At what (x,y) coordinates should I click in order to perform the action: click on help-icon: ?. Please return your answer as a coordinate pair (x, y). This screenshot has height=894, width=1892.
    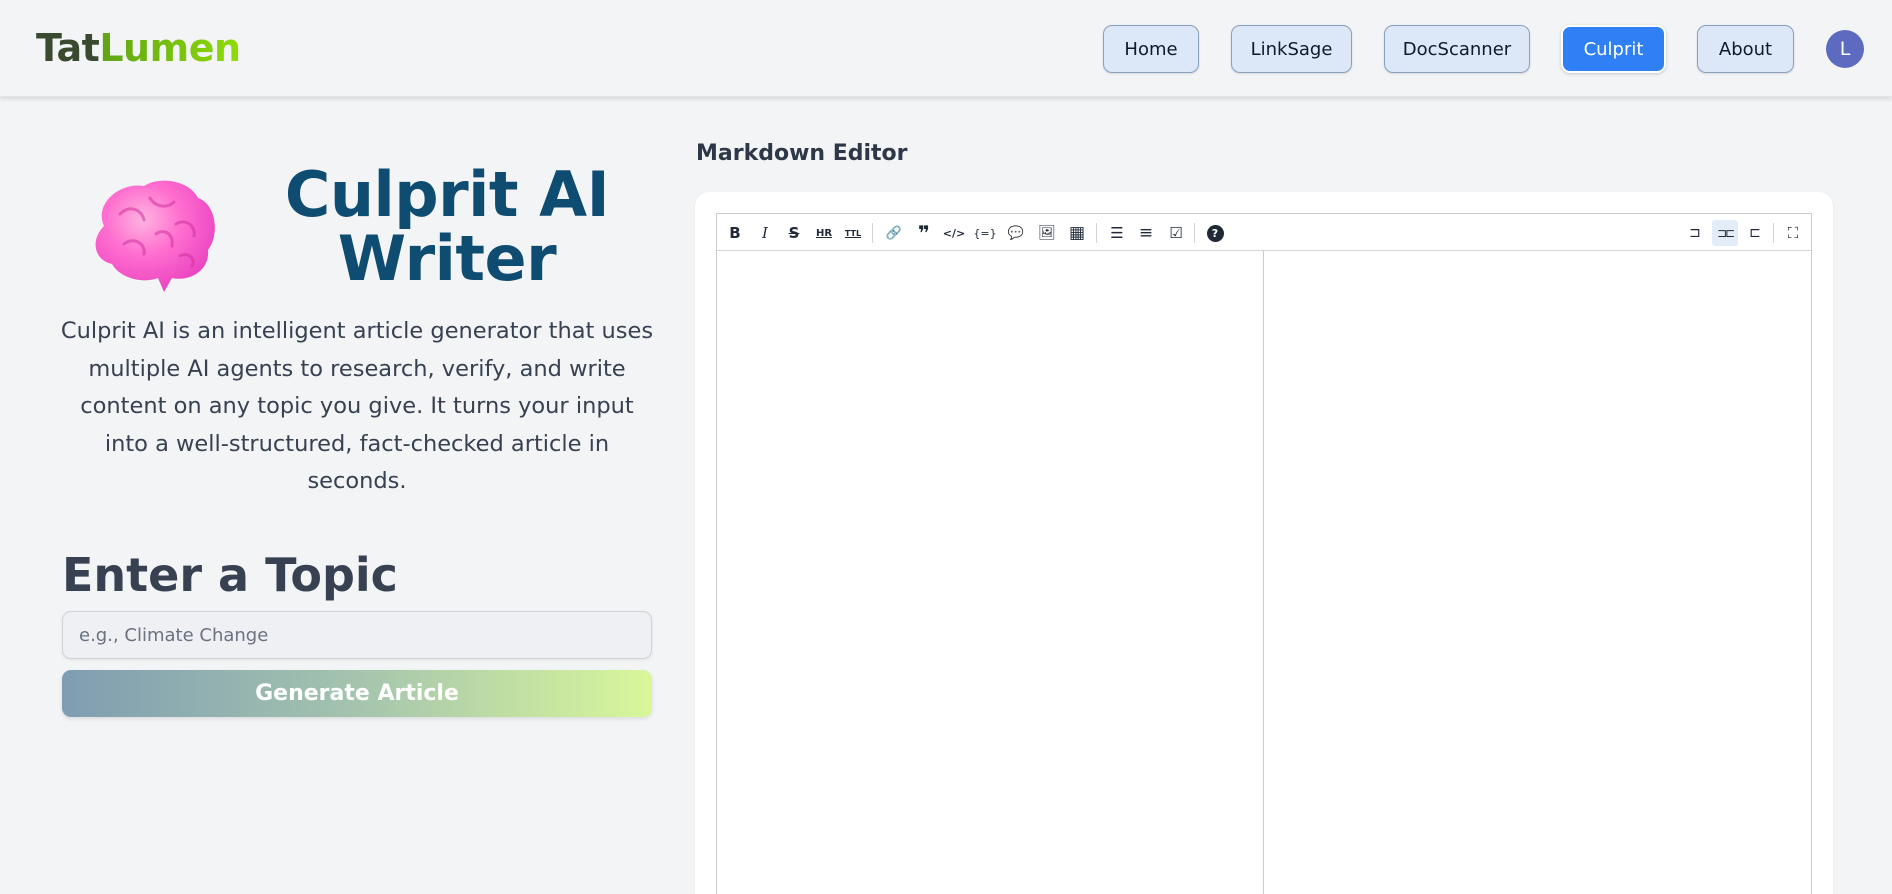
    Looking at the image, I should click on (1215, 233).